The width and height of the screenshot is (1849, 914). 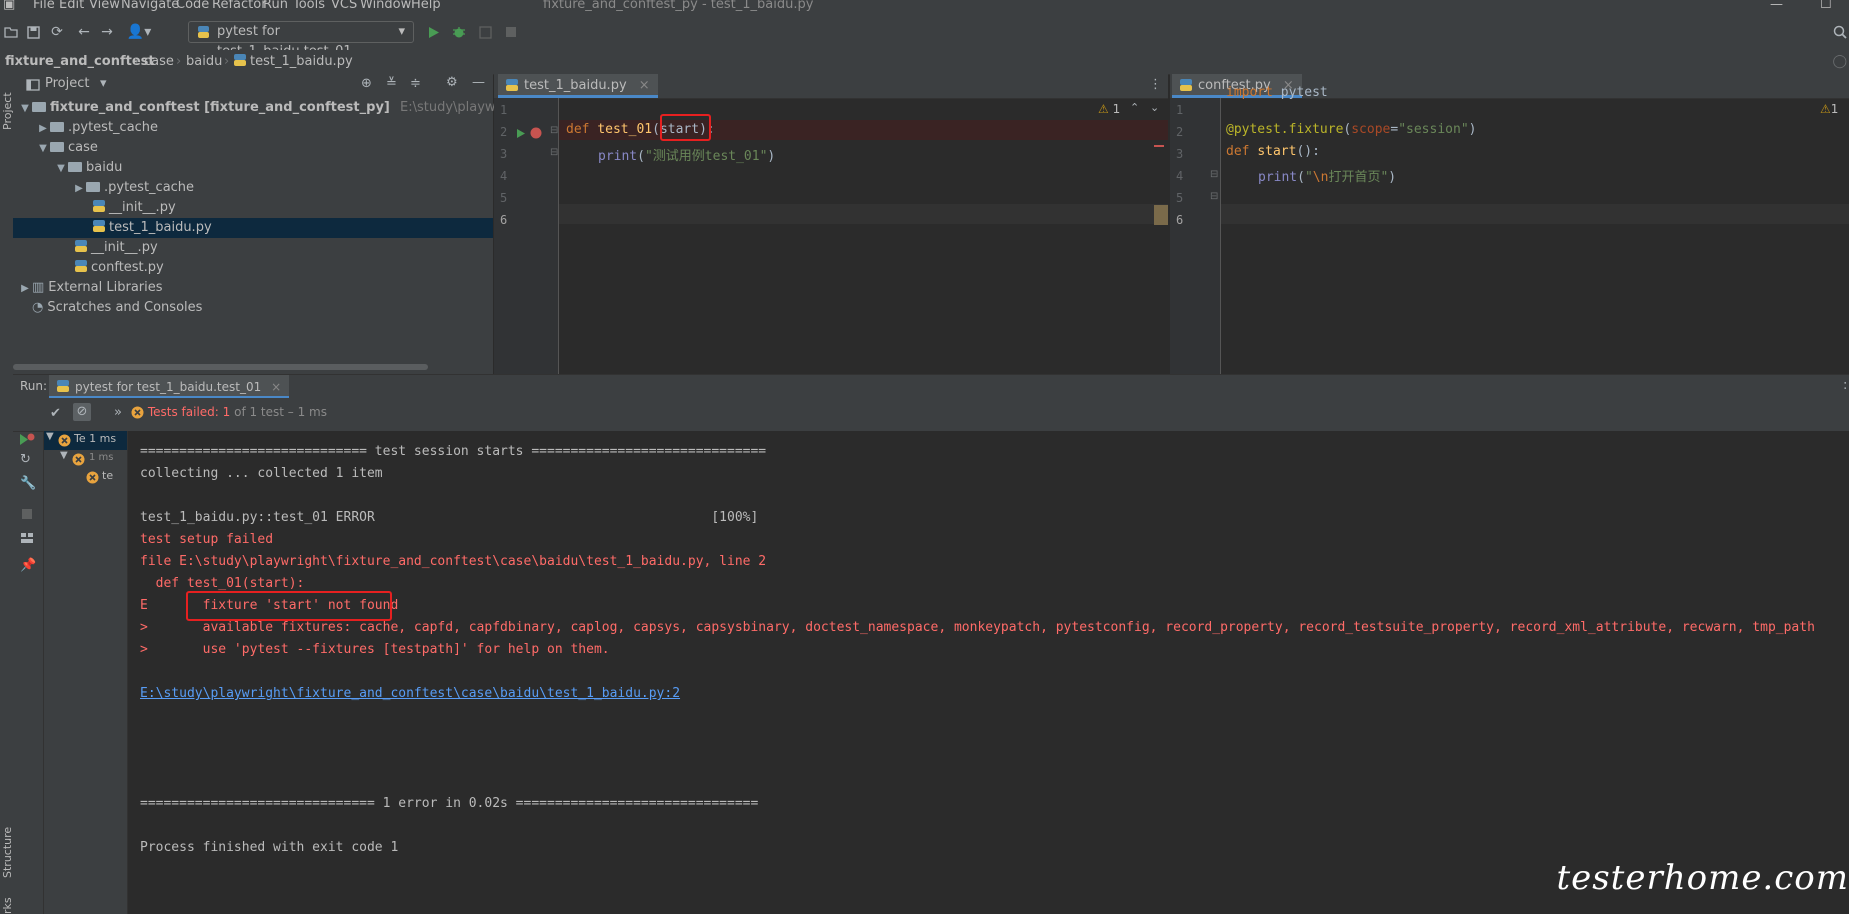 What do you see at coordinates (57, 32) in the screenshot?
I see `sync-icon: ⟳` at bounding box center [57, 32].